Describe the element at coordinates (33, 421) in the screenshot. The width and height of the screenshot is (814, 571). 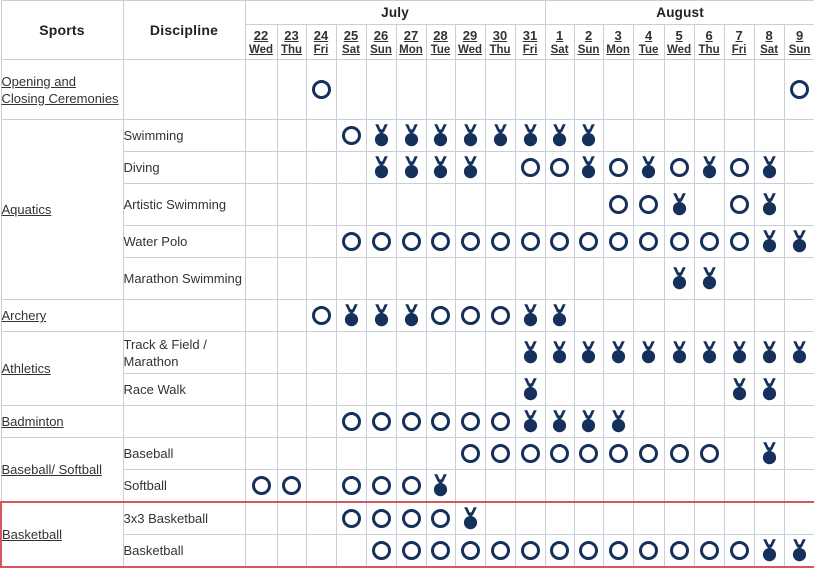
I see `sport-link: Badminton` at that location.